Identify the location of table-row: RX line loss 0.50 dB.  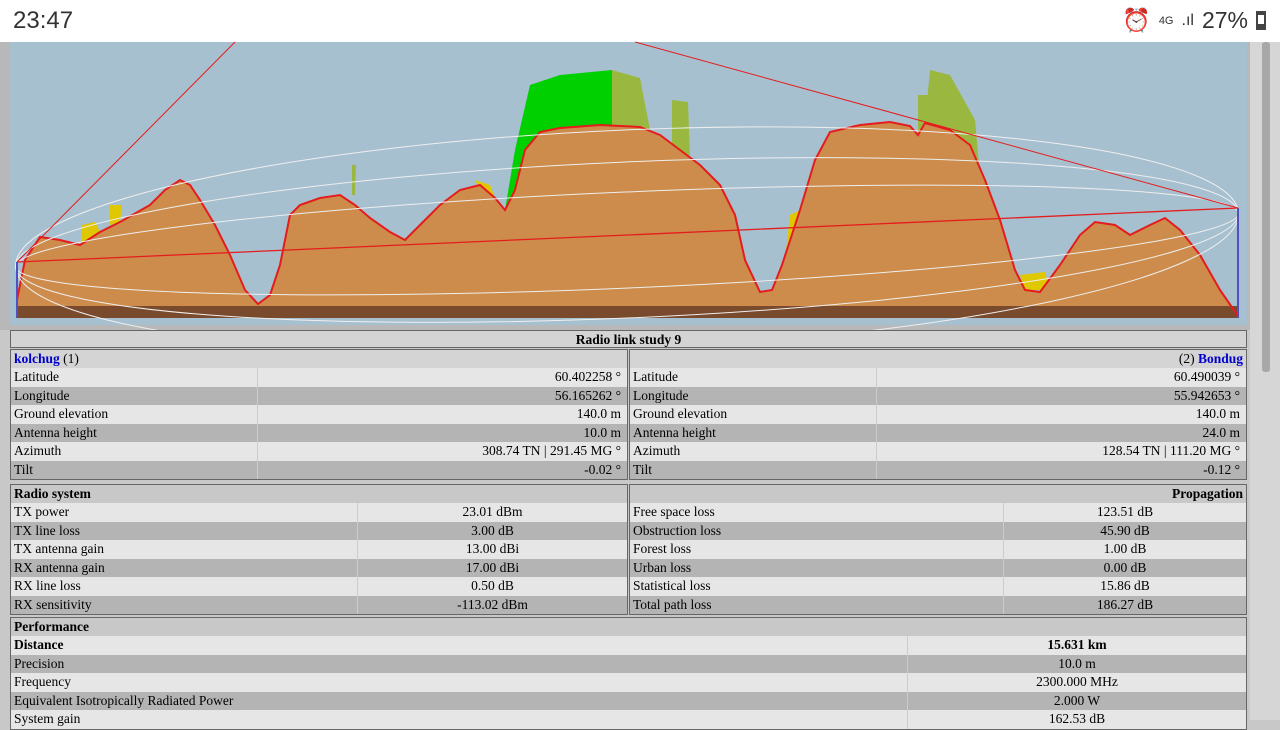
(319, 586).